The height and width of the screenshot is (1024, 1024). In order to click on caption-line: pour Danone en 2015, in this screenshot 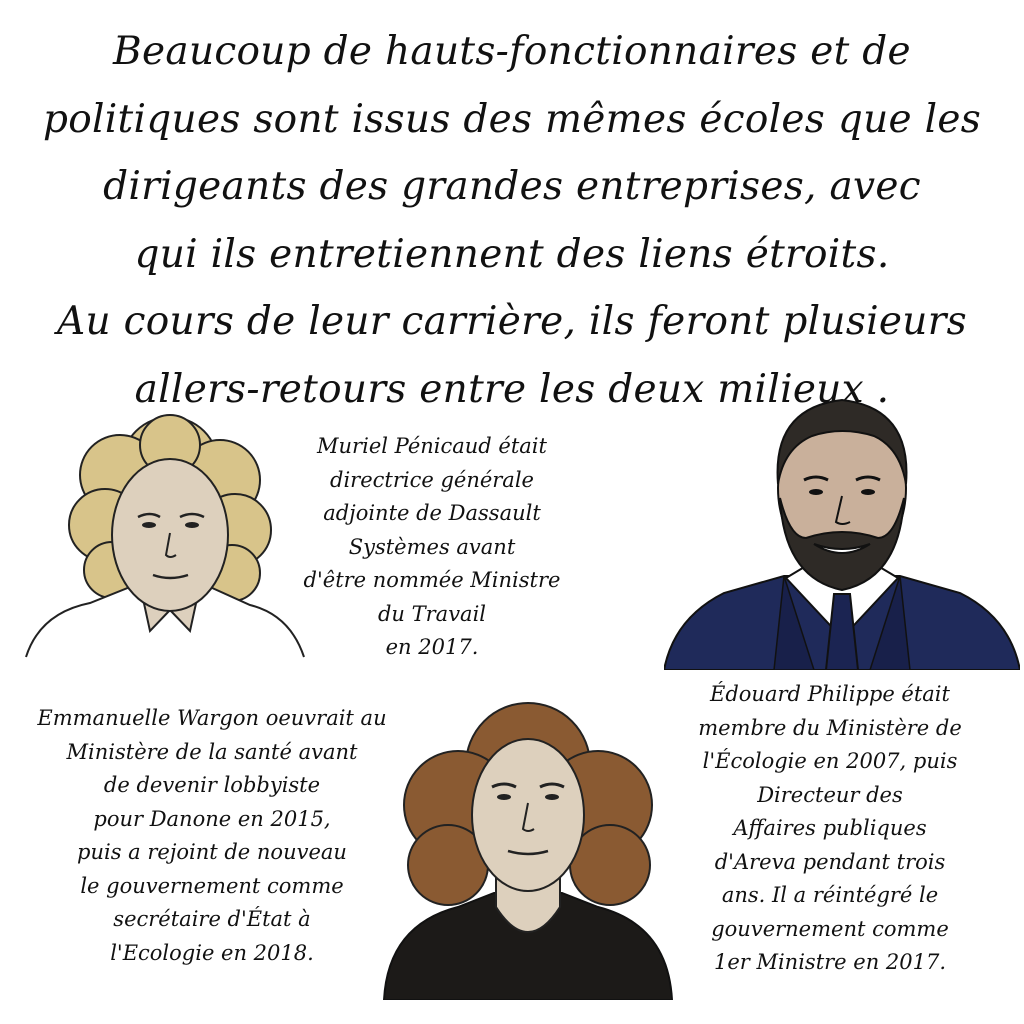, I will do `click(212, 818)`.